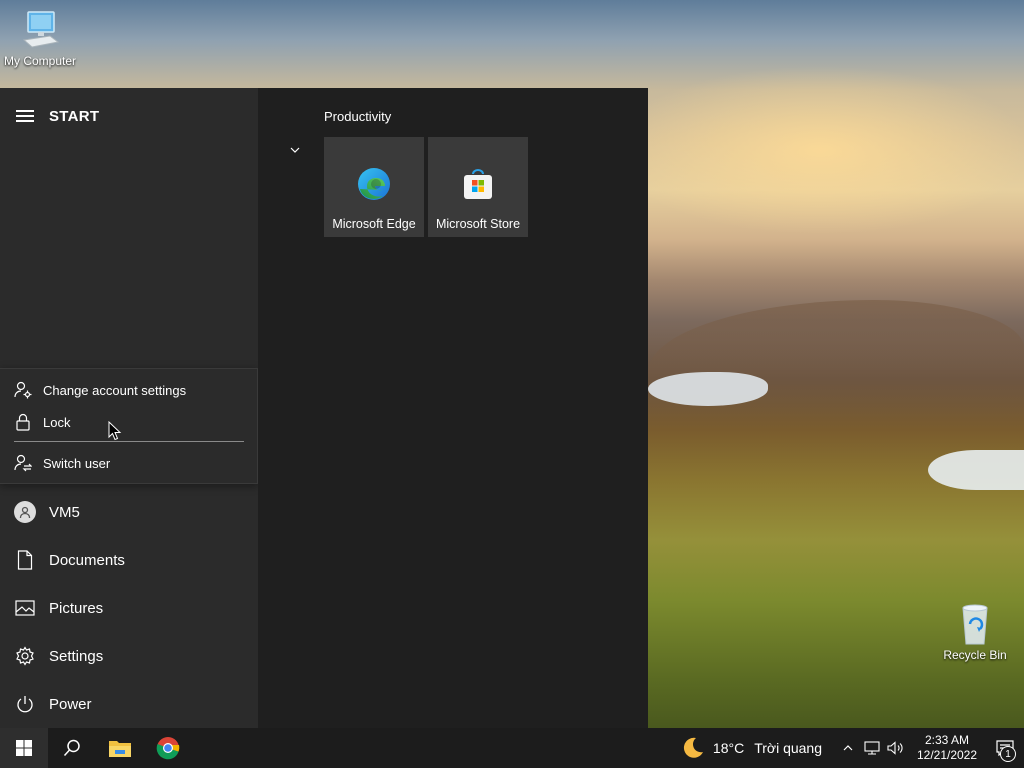 This screenshot has height=768, width=1024. What do you see at coordinates (693, 747) in the screenshot?
I see `moon-icon` at bounding box center [693, 747].